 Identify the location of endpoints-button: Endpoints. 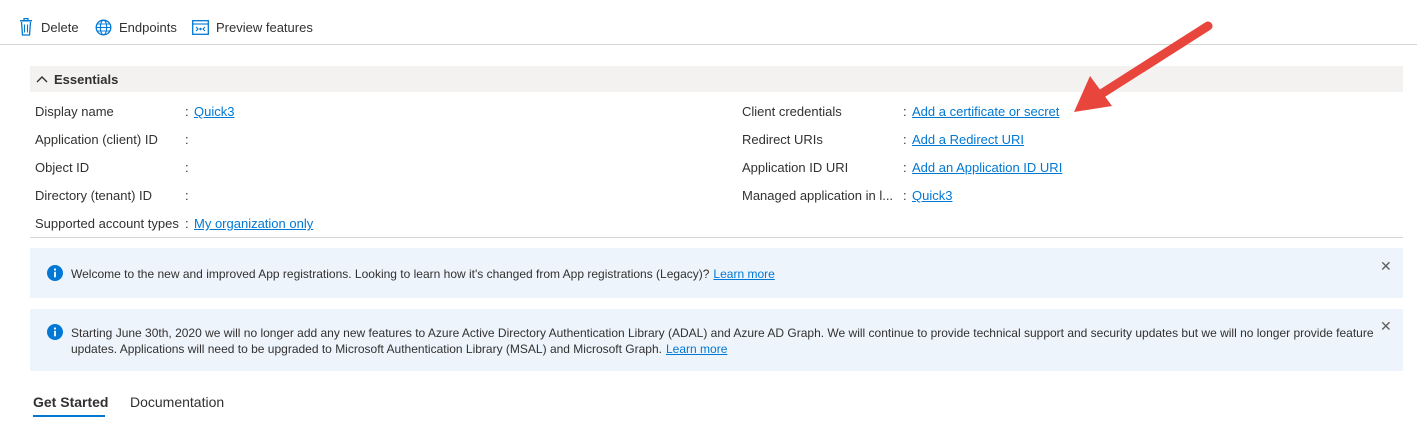
(136, 27).